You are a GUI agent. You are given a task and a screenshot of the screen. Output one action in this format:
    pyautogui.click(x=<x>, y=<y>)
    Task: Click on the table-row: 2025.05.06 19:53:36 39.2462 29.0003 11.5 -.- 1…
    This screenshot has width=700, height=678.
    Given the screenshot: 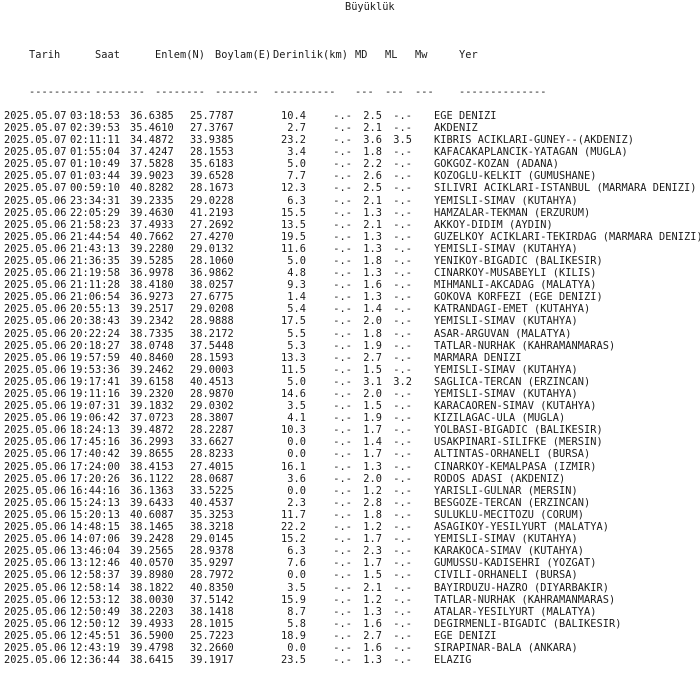 What is the action you would take?
    pyautogui.click(x=352, y=370)
    